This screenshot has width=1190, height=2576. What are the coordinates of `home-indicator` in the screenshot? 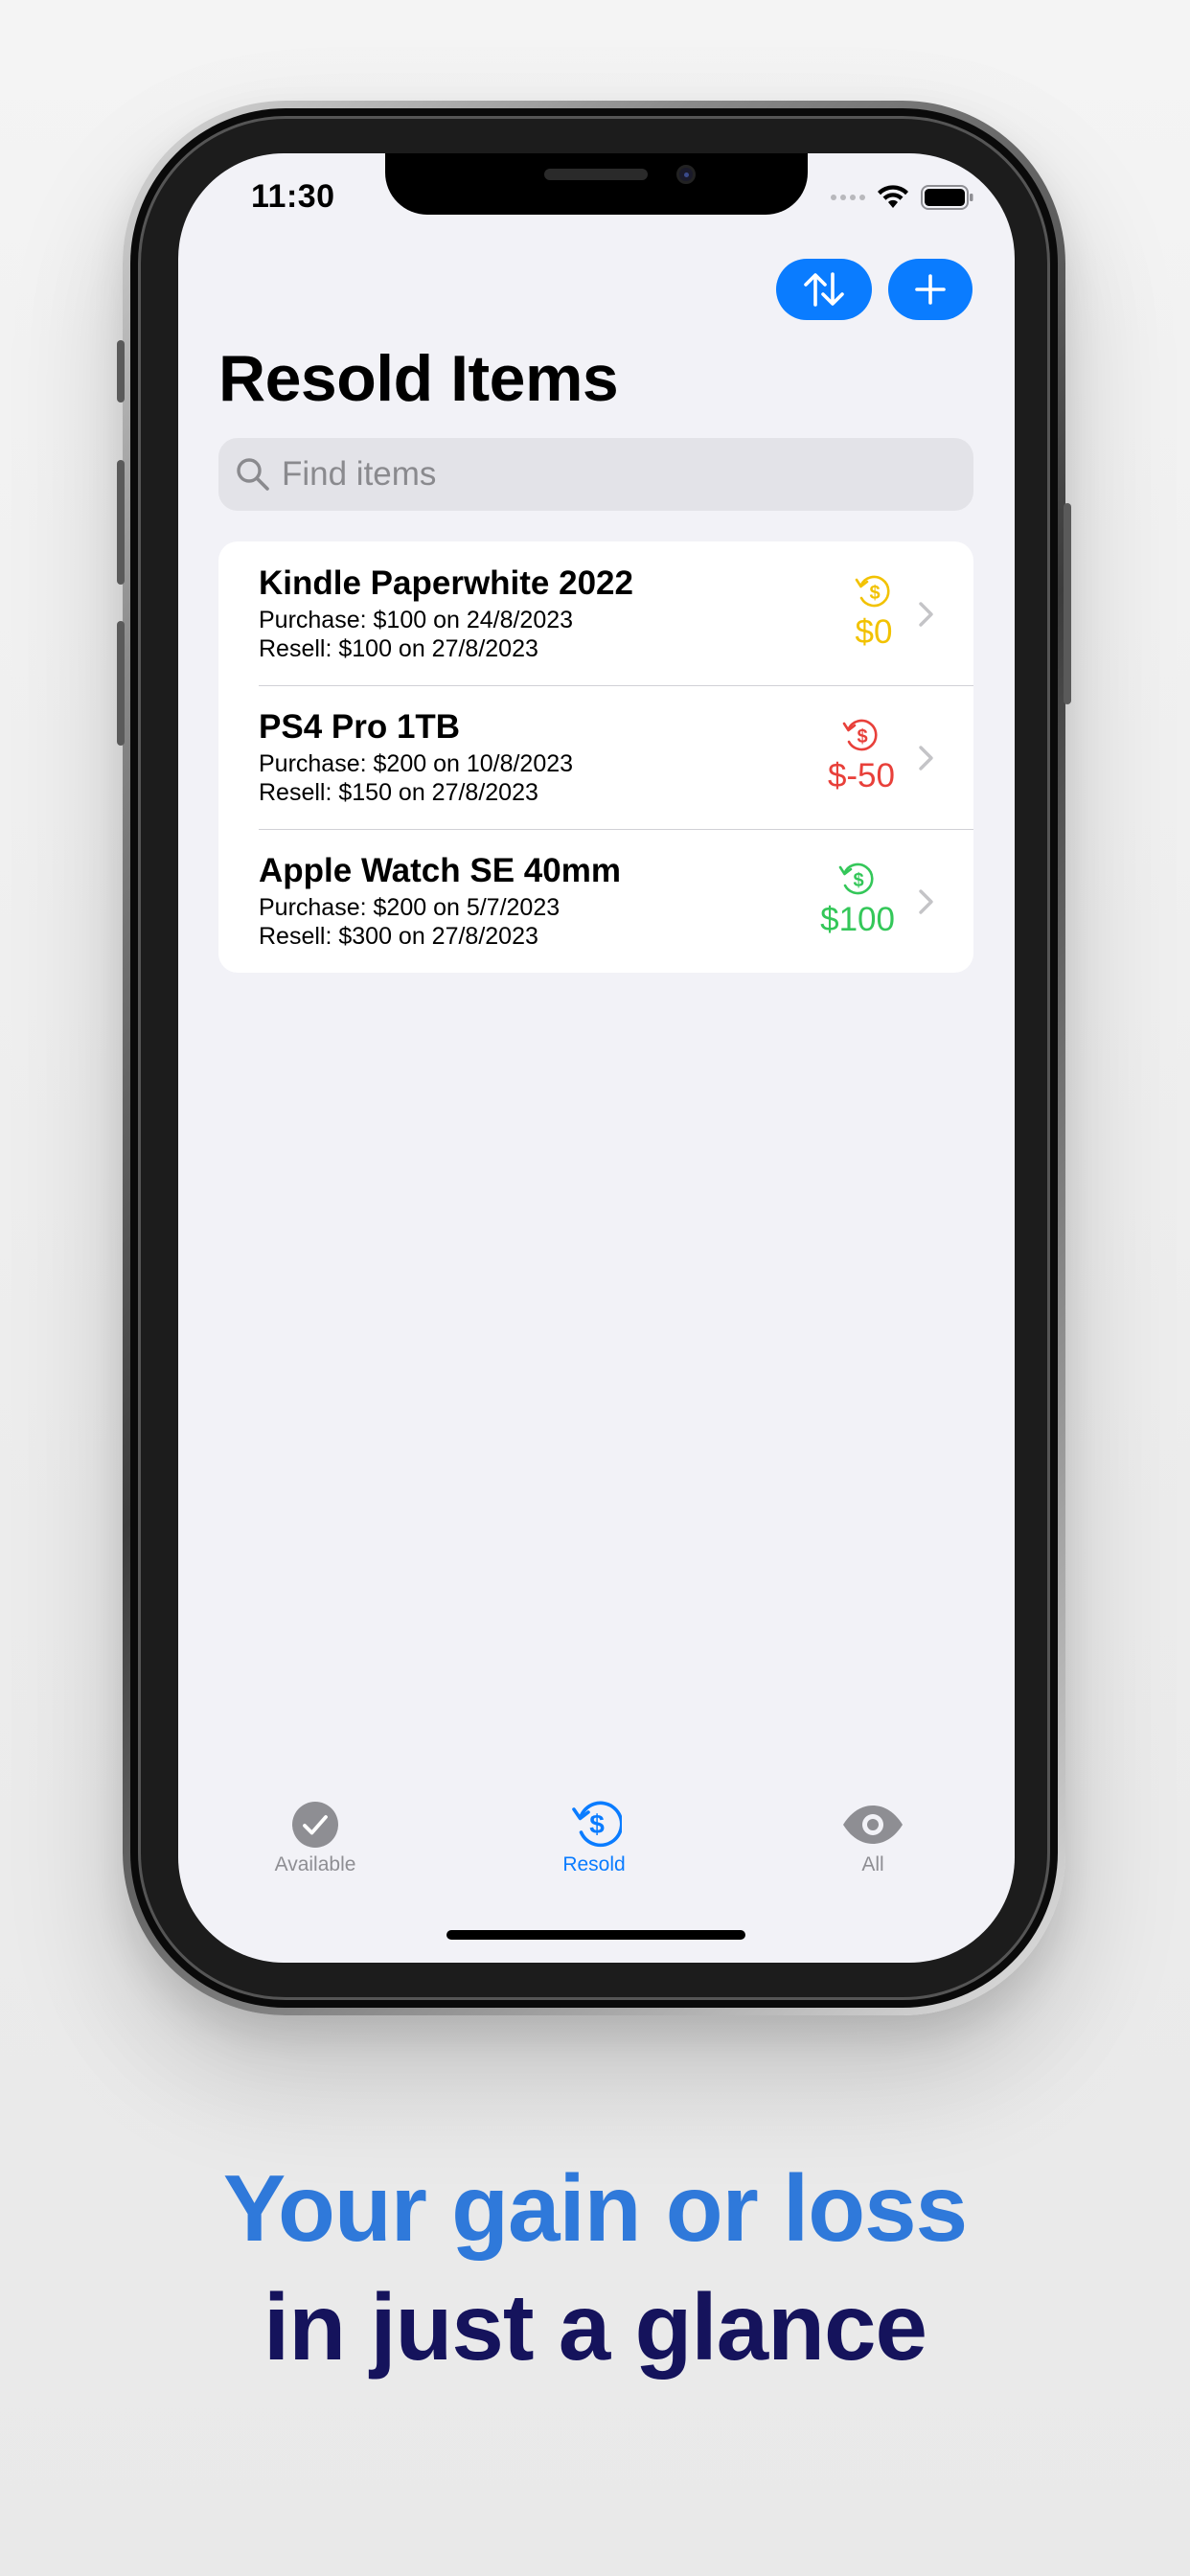 It's located at (595, 1935).